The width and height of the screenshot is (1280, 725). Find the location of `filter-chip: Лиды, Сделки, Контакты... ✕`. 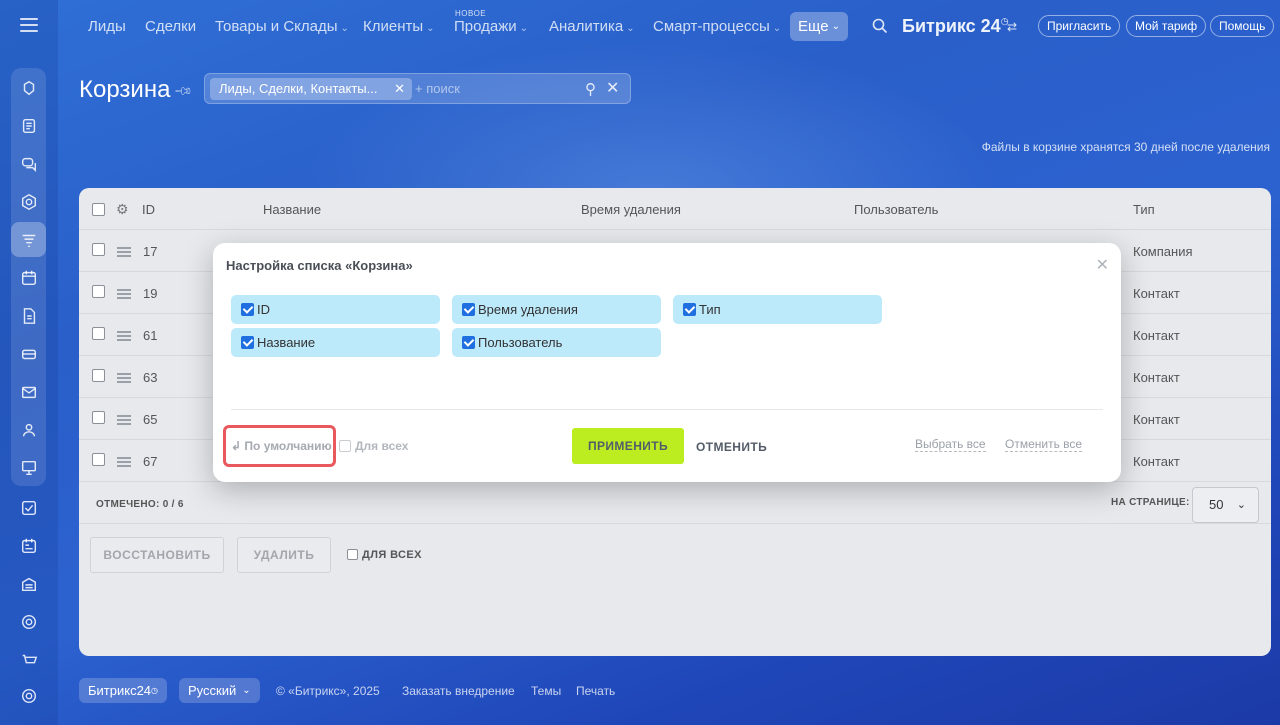

filter-chip: Лиды, Сделки, Контакты... ✕ is located at coordinates (311, 89).